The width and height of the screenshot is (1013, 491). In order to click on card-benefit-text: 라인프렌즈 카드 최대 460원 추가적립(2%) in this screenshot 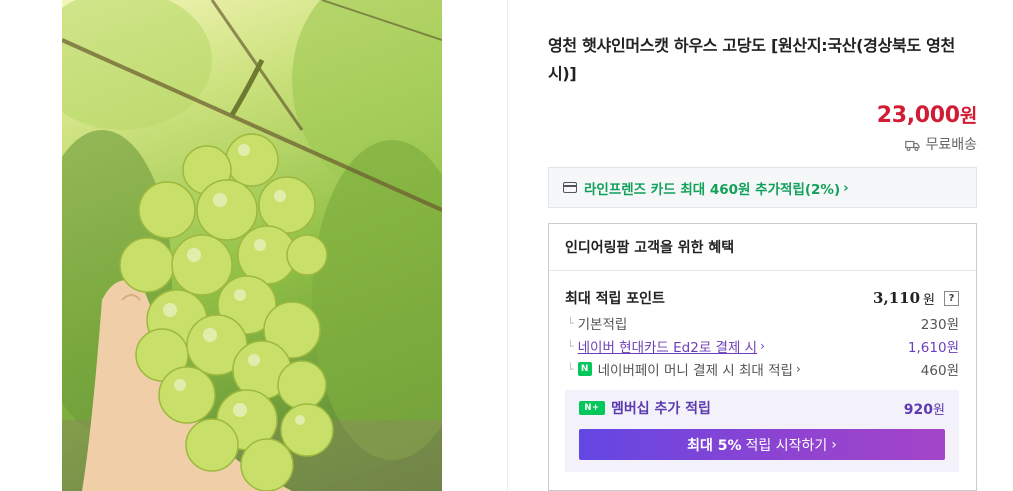, I will do `click(712, 189)`.